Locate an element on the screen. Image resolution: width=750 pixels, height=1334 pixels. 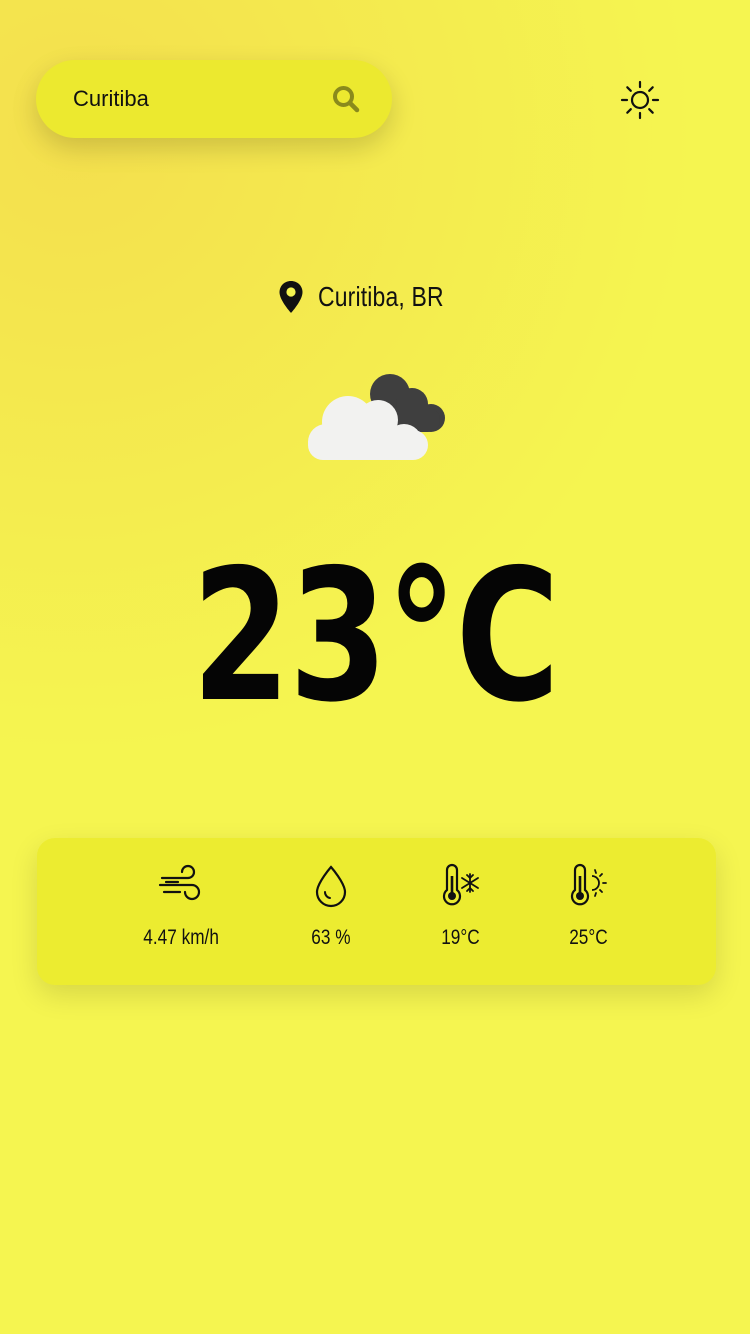
sun-icon is located at coordinates (640, 100).